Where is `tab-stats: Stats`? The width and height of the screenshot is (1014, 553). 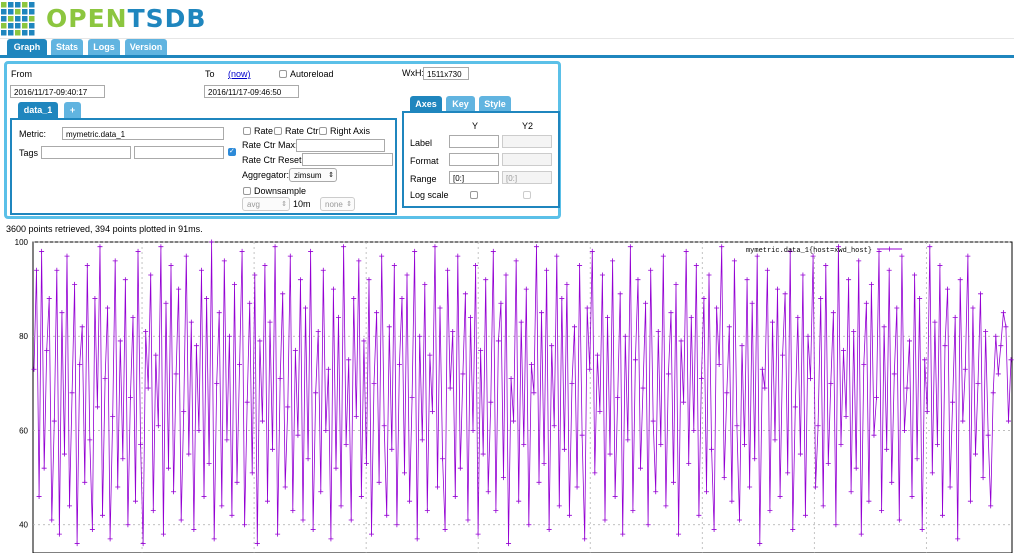
tab-stats: Stats is located at coordinates (67, 47).